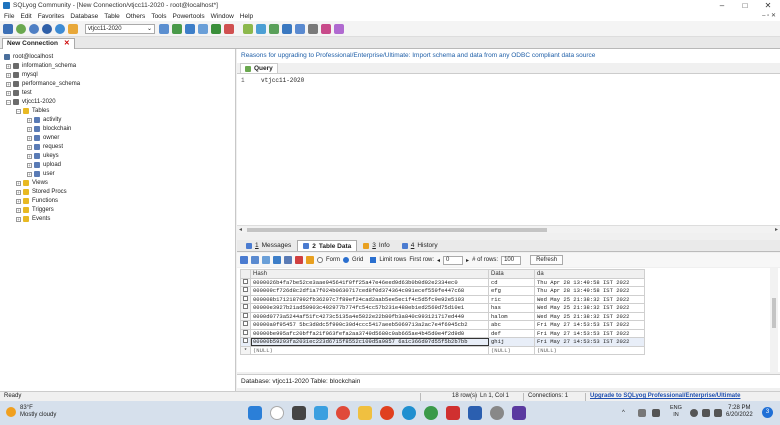 The height and width of the screenshot is (425, 780). What do you see at coordinates (511, 260) in the screenshot?
I see `num-rows-input: 100` at bounding box center [511, 260].